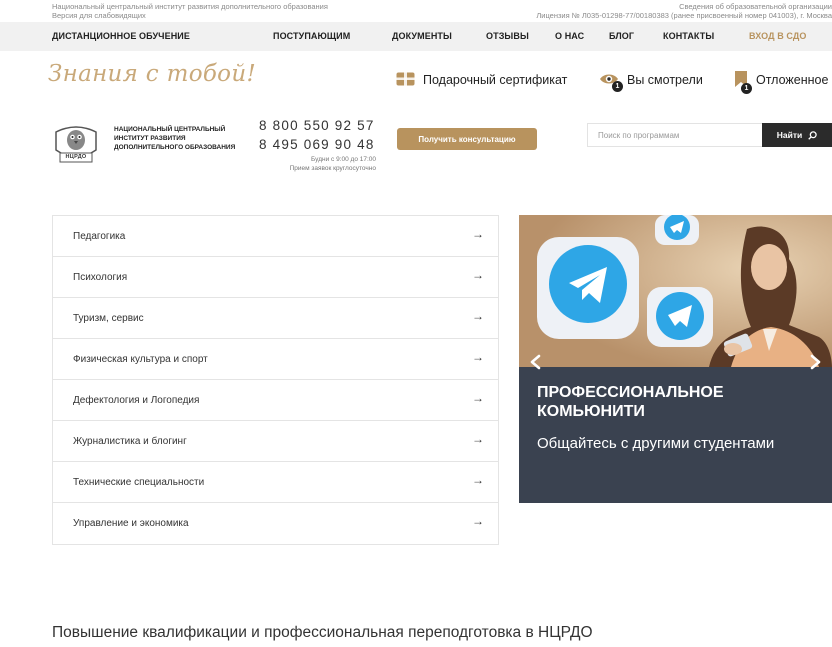 This screenshot has width=832, height=647. Describe the element at coordinates (275, 400) in the screenshot. I see `category-item: Дефектология и Логопедия →` at that location.